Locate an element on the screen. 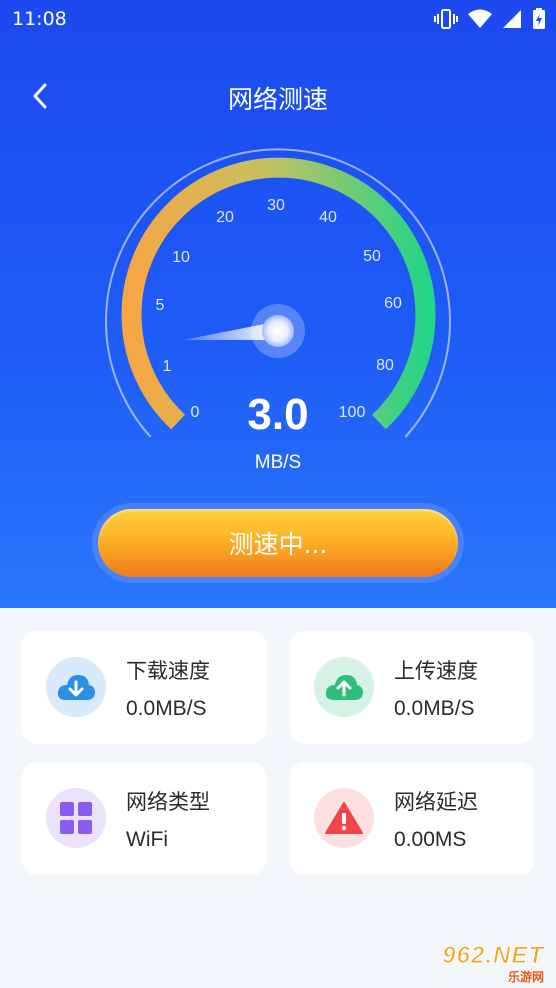  battery-icon is located at coordinates (539, 18).